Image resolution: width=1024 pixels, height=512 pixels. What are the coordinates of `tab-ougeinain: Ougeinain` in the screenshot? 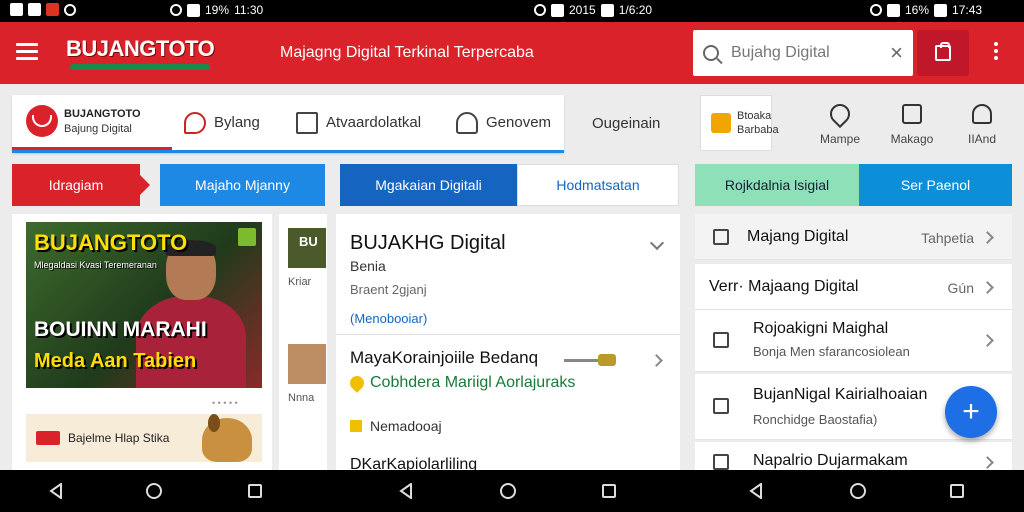 It's located at (626, 123).